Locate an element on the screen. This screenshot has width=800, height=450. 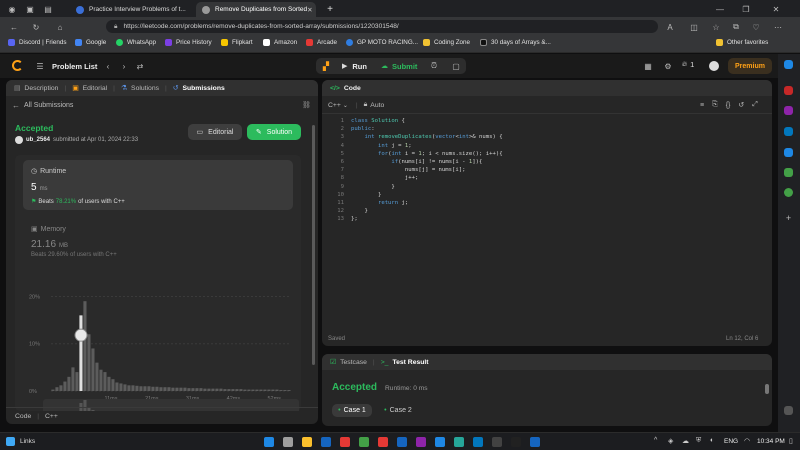
add-icon: + is located at coordinates (788, 218).